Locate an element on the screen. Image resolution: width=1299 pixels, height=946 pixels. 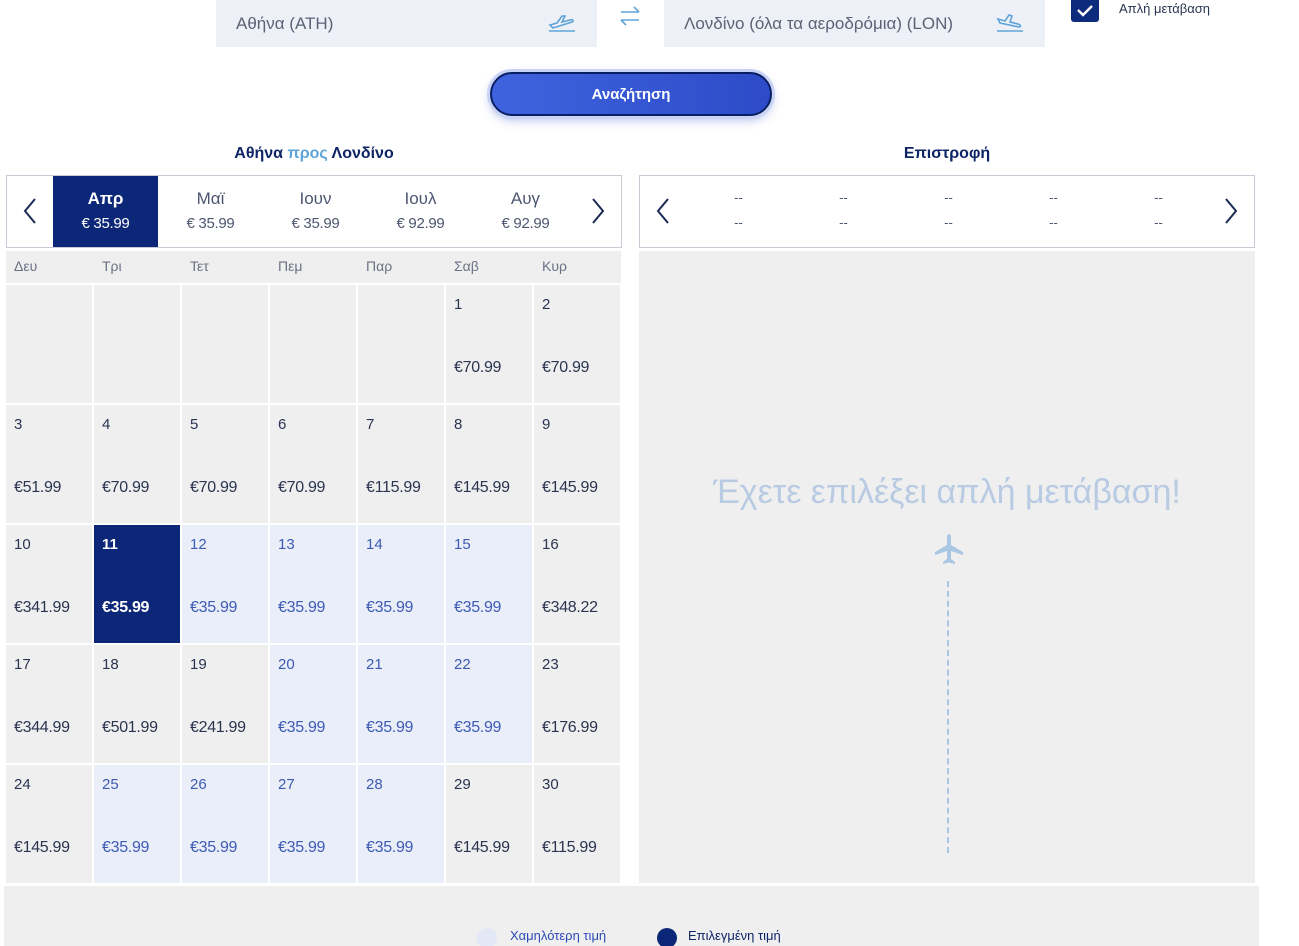
weekday-label: Δευ is located at coordinates (26, 266).